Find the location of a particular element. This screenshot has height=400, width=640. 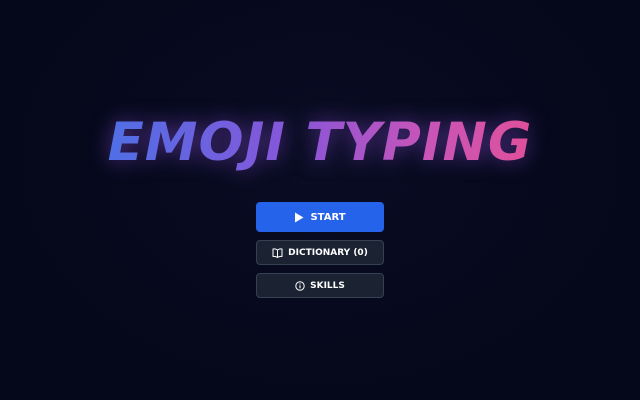

skills-button-label: SKILLS is located at coordinates (327, 285).